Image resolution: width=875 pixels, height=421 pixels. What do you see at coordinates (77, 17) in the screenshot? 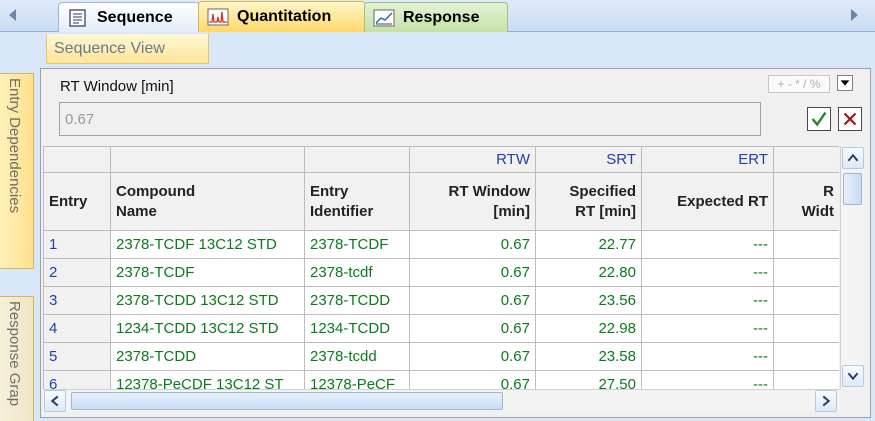
I see `document-icon` at bounding box center [77, 17].